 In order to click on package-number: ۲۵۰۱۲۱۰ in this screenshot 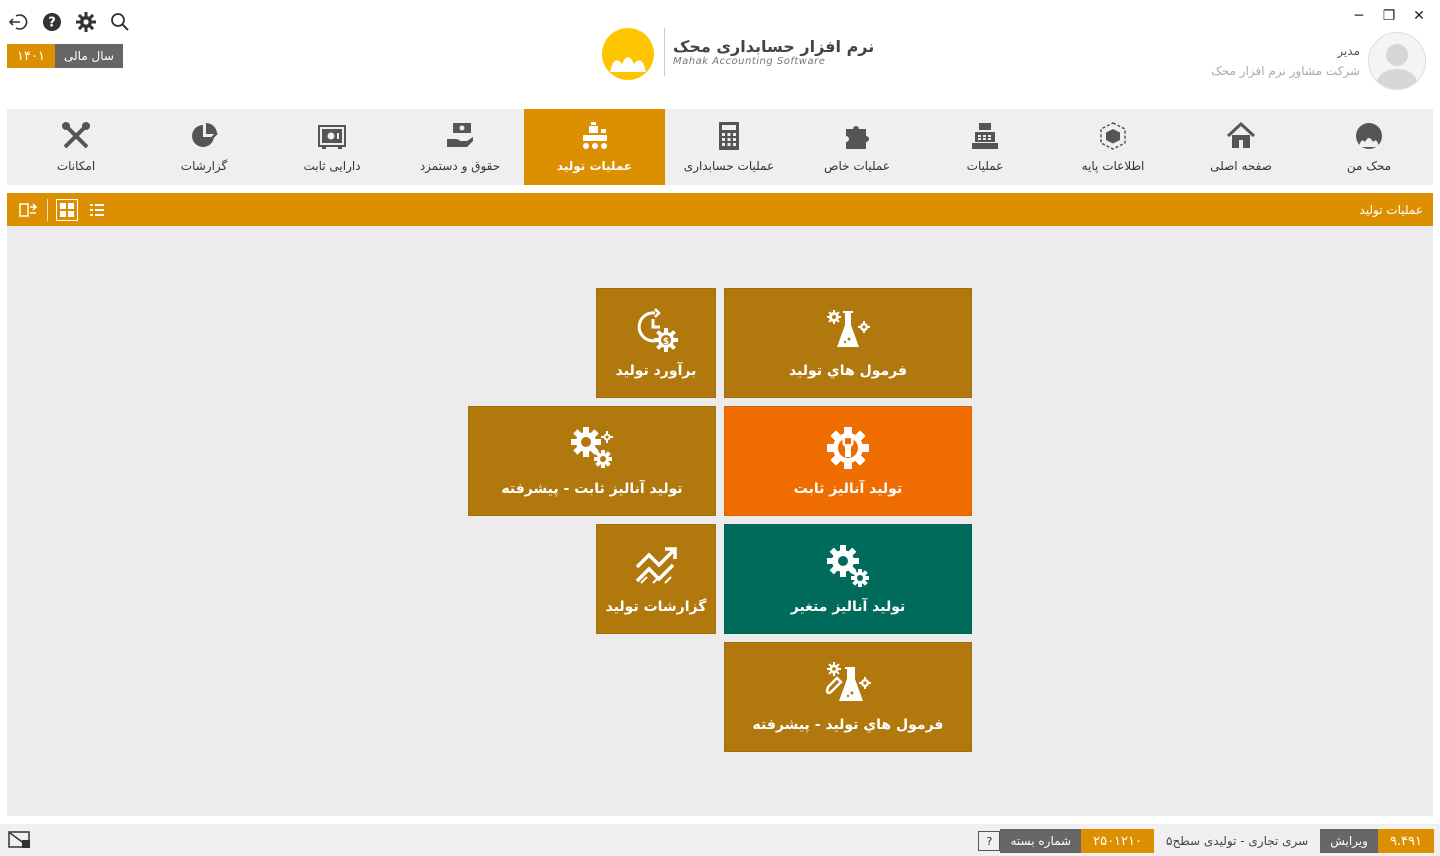, I will do `click(1117, 841)`.